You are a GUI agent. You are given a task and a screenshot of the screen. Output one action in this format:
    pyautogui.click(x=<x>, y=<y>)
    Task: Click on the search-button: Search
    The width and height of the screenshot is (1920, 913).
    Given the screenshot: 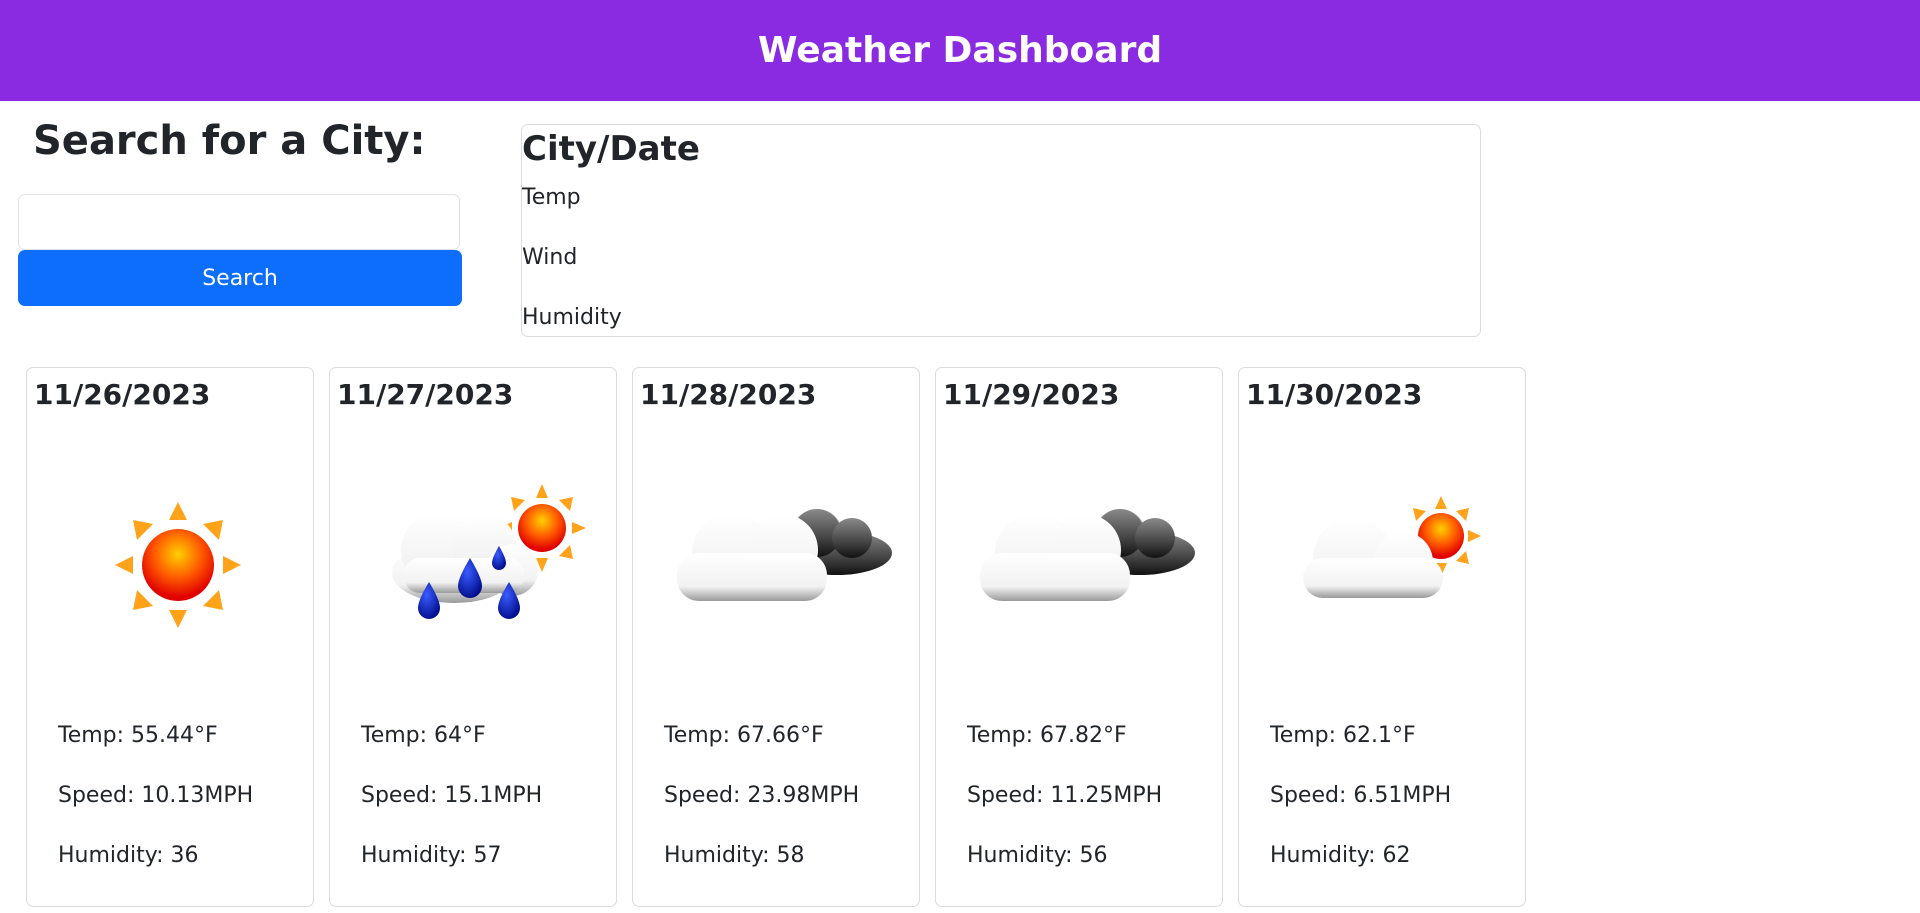 What is the action you would take?
    pyautogui.click(x=240, y=278)
    